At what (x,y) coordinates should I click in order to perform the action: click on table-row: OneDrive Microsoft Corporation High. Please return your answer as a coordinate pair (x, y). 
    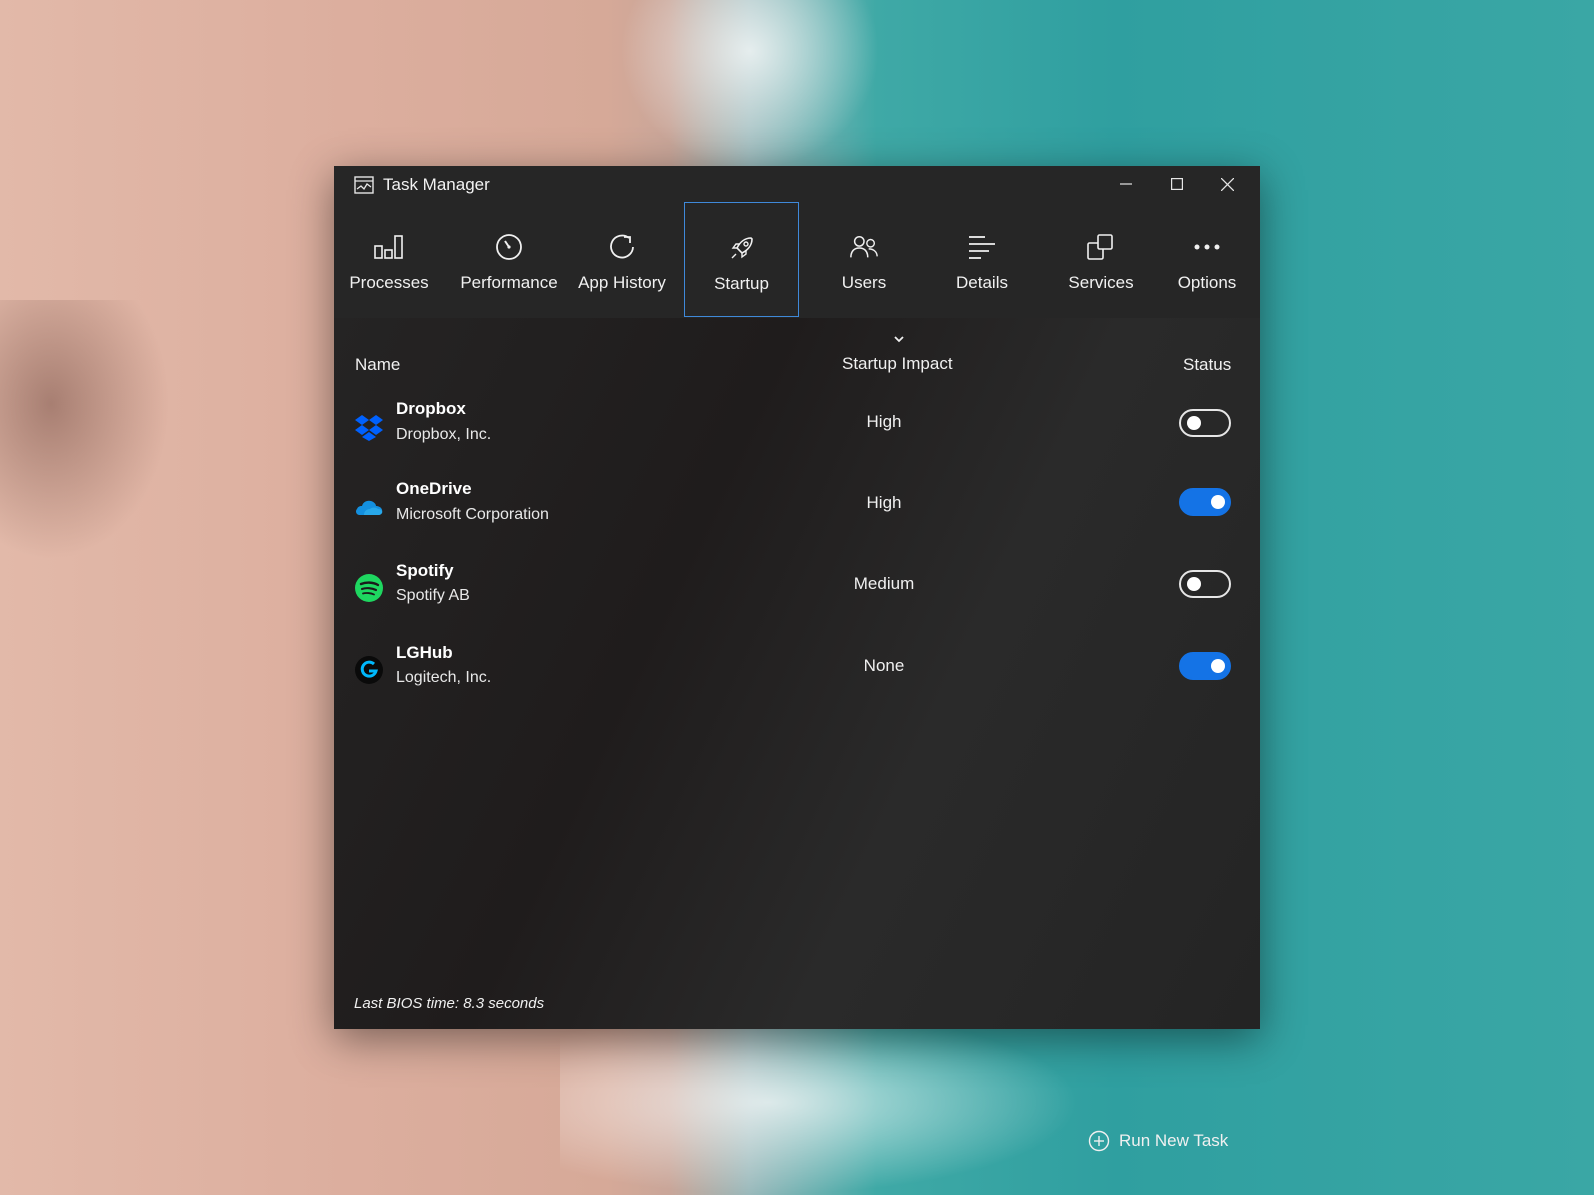
    Looking at the image, I should click on (797, 510).